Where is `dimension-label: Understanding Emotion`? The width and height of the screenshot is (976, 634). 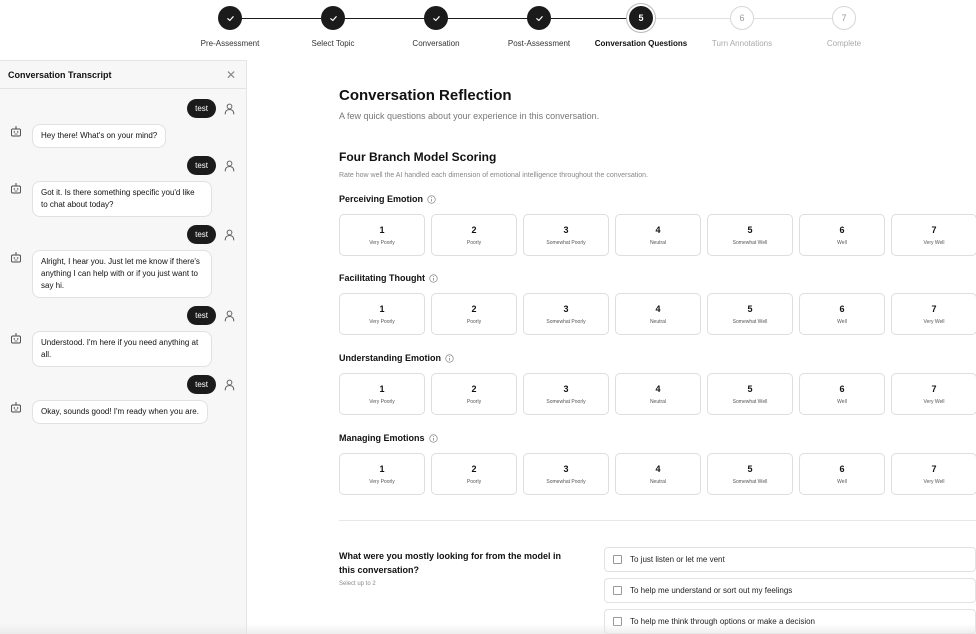
dimension-label: Understanding Emotion is located at coordinates (396, 358).